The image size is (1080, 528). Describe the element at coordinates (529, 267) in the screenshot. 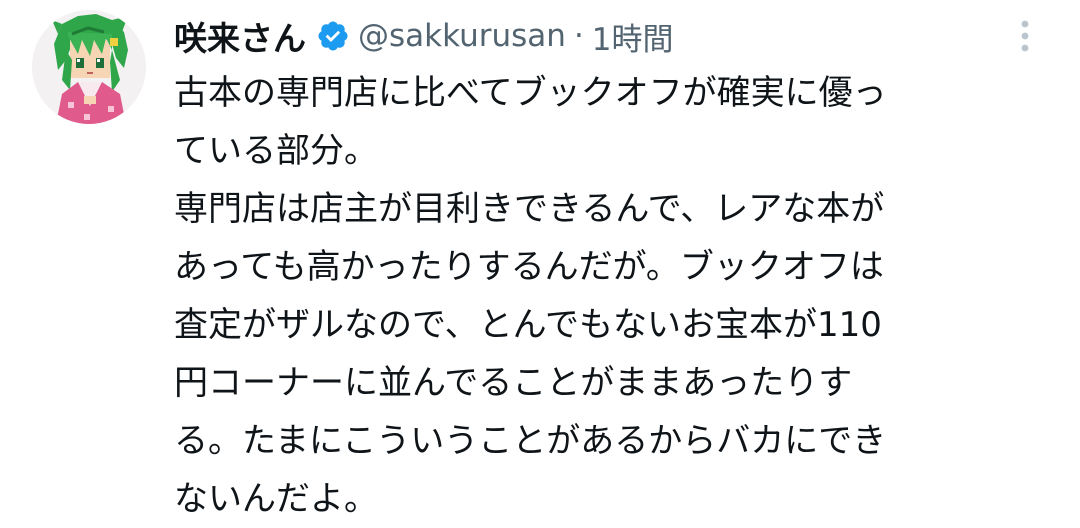

I see `tweet-text-line: あっても高かったりするんだが。ブックオフは` at that location.